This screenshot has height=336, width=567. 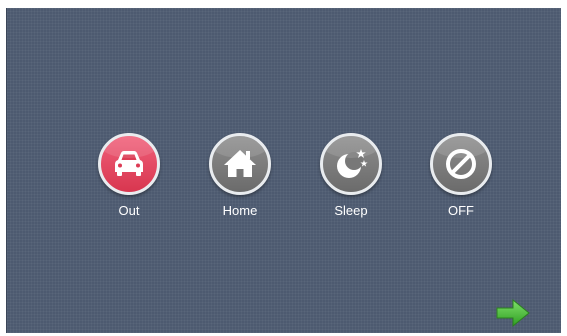 I want to click on mode-sleep-circle, so click(x=351, y=164).